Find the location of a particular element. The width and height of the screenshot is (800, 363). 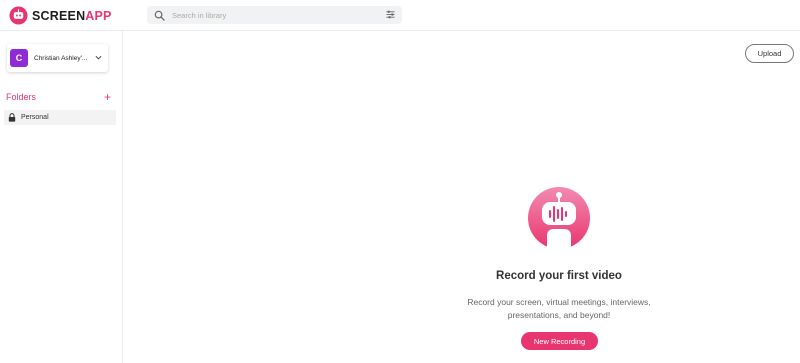

logo-text-part1: SCREEN is located at coordinates (59, 15).